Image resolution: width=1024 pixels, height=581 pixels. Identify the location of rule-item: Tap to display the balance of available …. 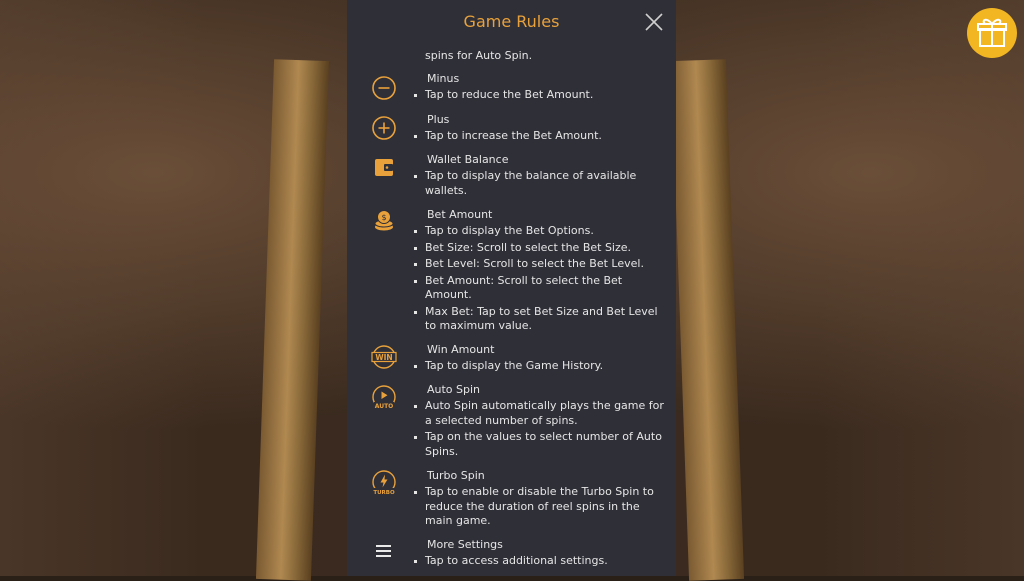
(539, 183).